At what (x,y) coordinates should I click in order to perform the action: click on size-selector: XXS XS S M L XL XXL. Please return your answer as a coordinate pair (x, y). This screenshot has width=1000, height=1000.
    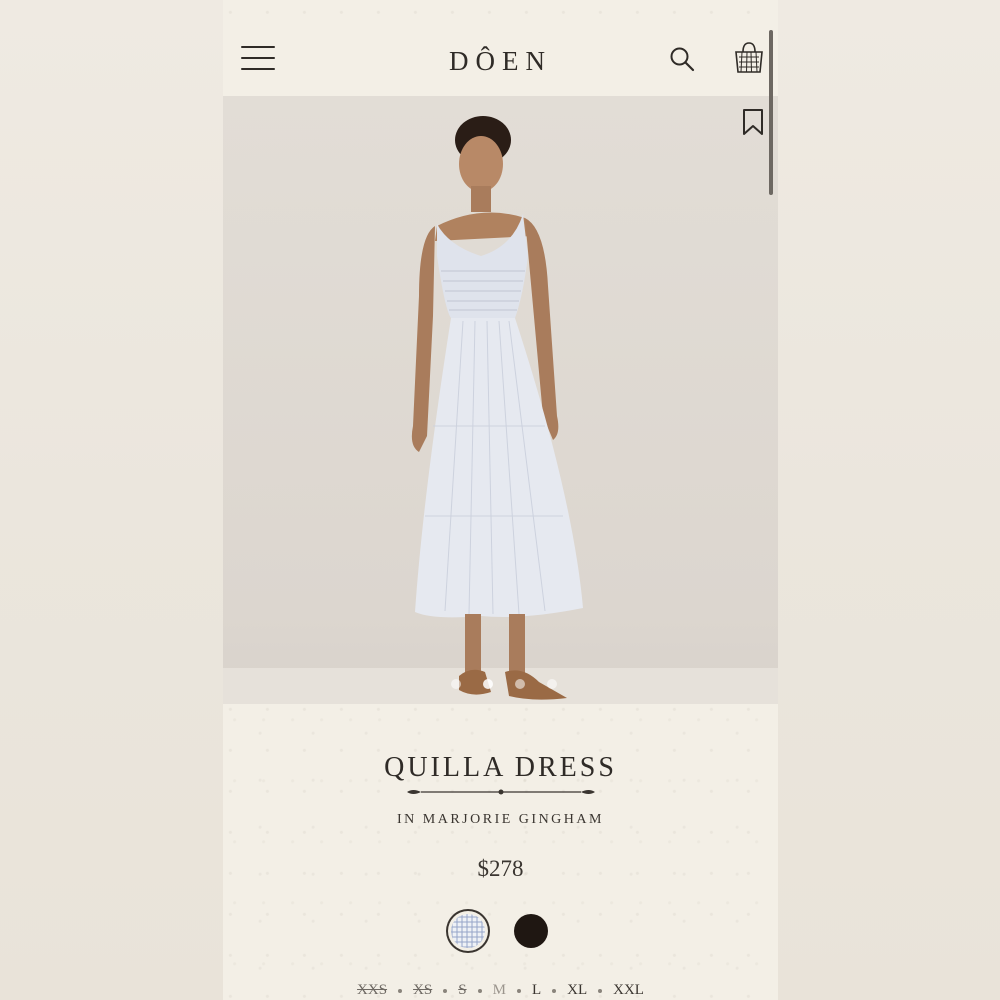
    Looking at the image, I should click on (500, 990).